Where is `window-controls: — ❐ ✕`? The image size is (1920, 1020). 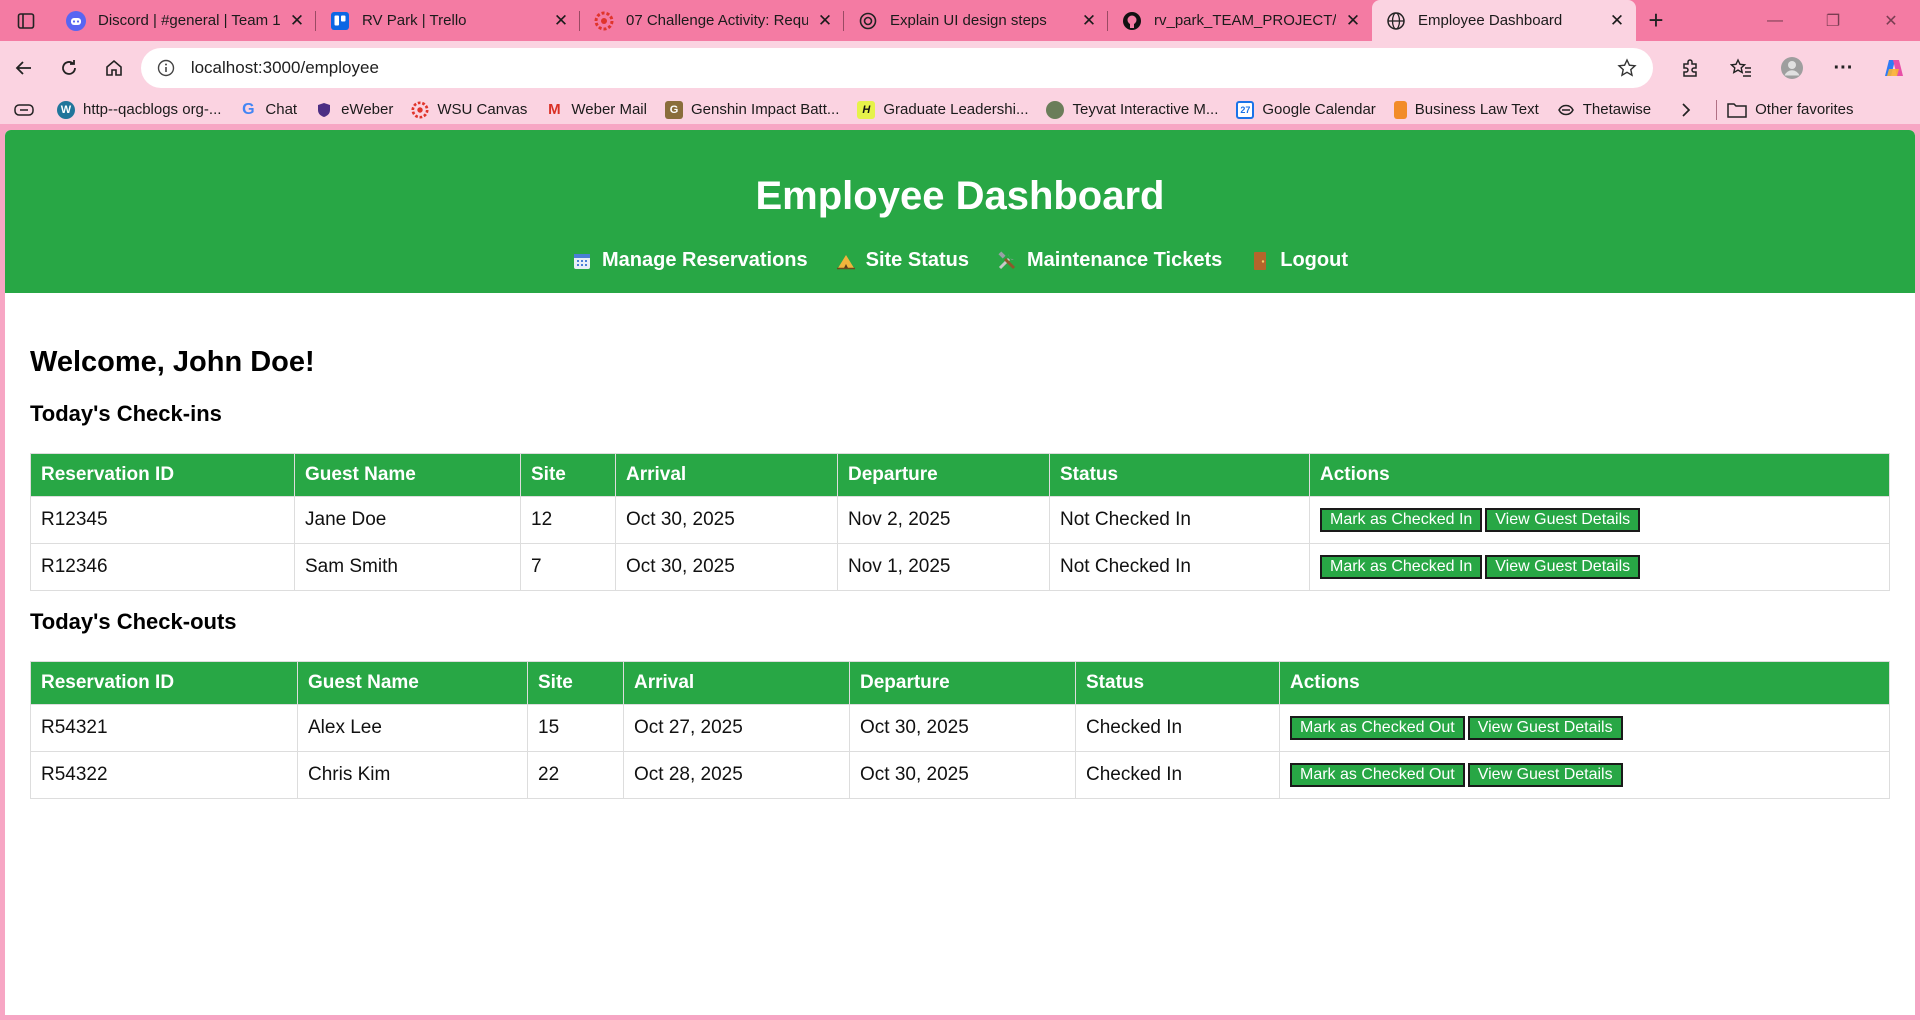 window-controls: — ❐ ✕ is located at coordinates (1833, 20).